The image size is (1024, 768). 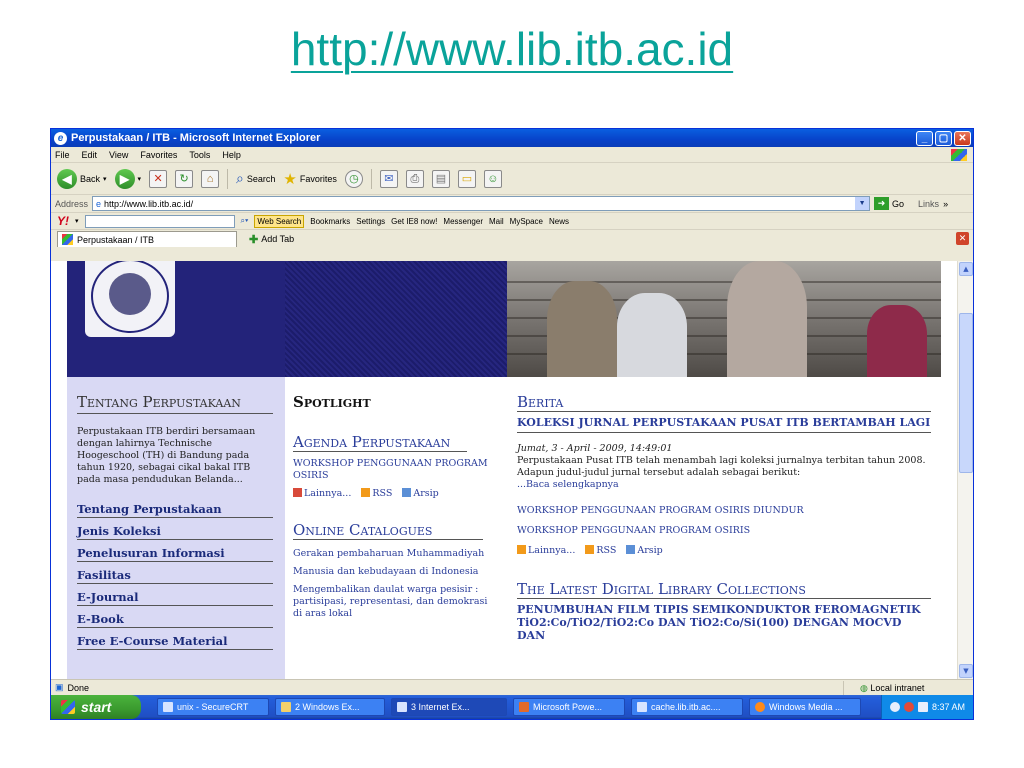 What do you see at coordinates (894, 707) in the screenshot?
I see `tray-back-icon` at bounding box center [894, 707].